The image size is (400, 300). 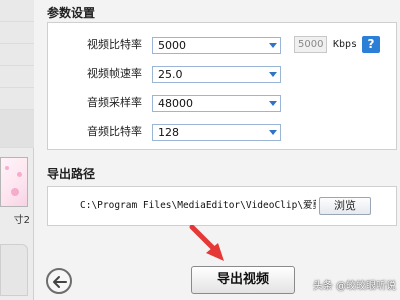 What do you see at coordinates (345, 206) in the screenshot?
I see `browse-button: 浏览` at bounding box center [345, 206].